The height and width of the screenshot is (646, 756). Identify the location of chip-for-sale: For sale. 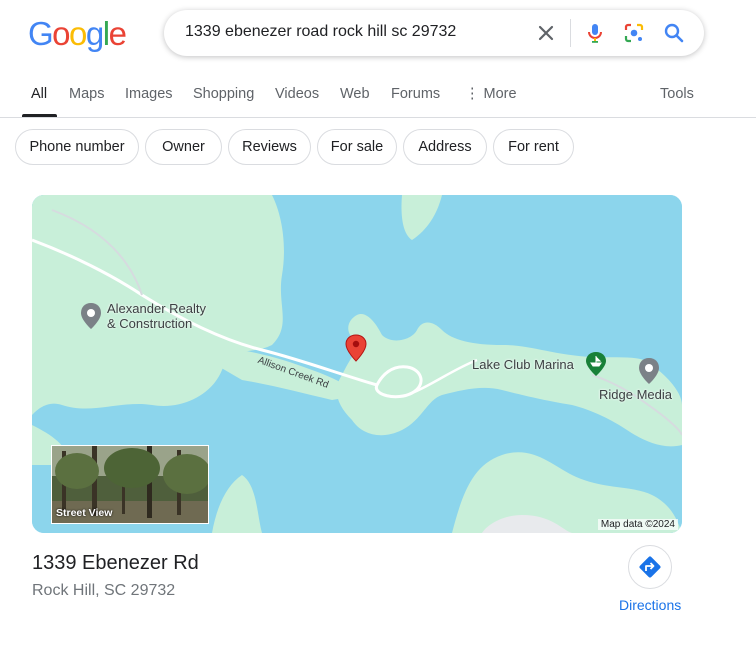
(357, 147).